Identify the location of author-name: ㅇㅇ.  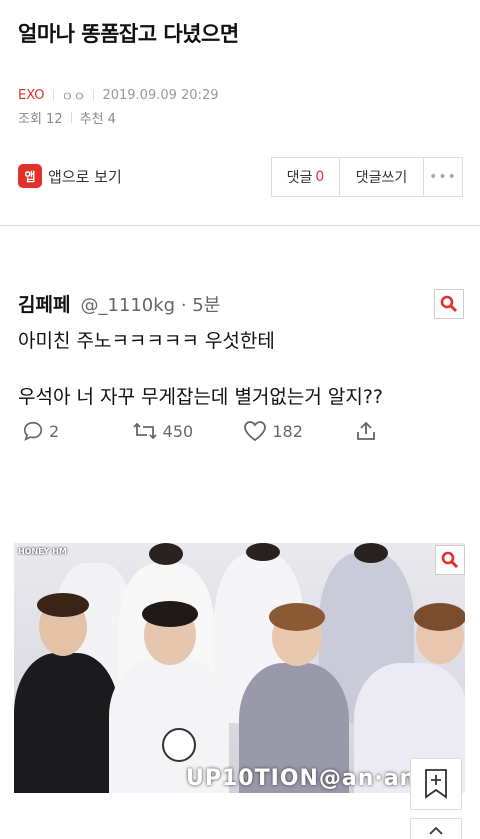
(73, 97).